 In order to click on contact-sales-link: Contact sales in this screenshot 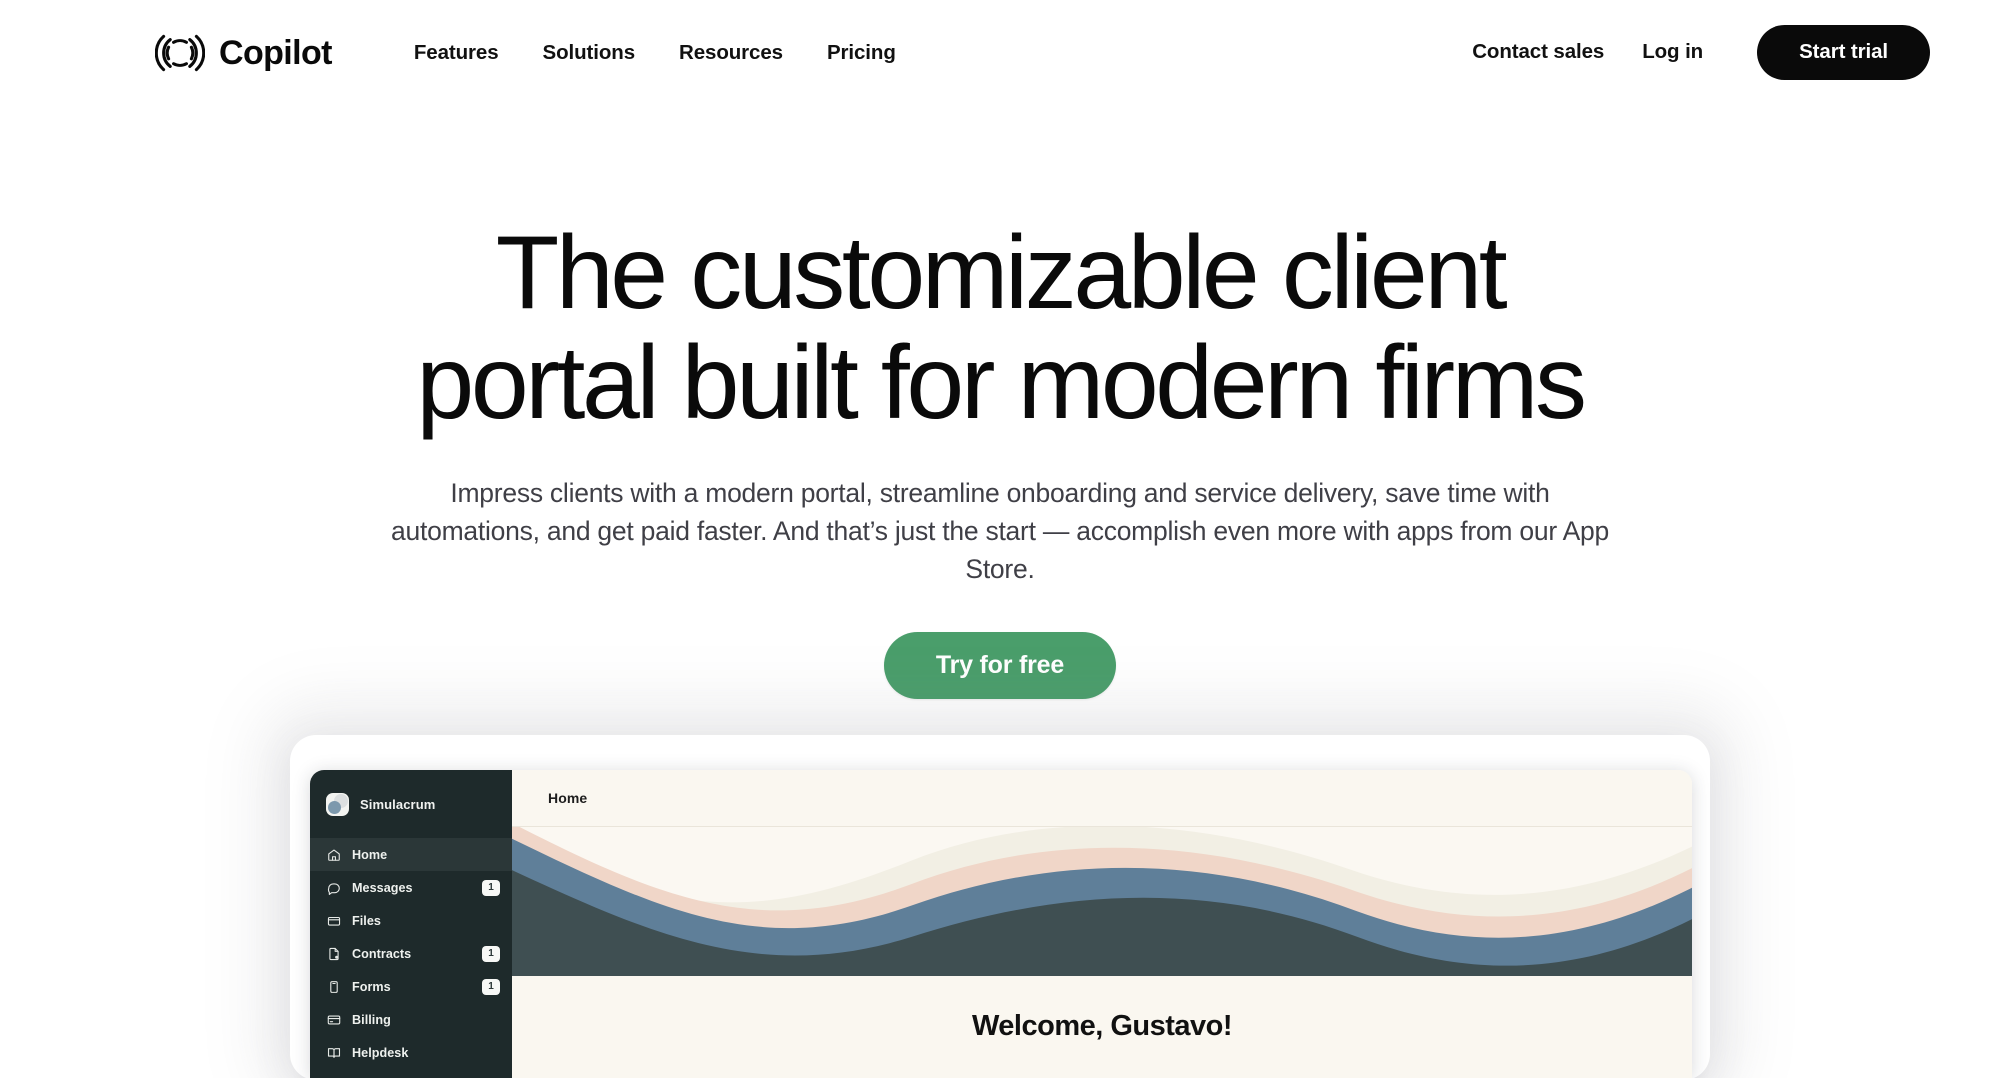, I will do `click(1538, 52)`.